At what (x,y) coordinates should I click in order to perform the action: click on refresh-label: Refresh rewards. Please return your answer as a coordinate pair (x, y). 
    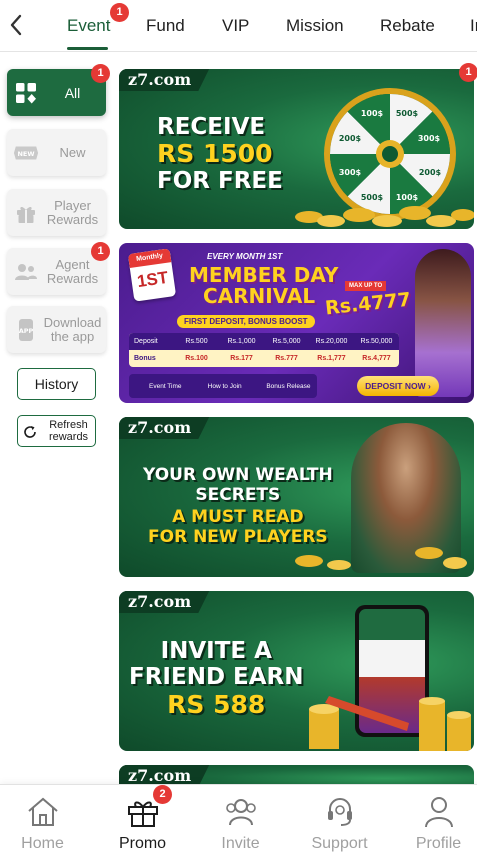
    Looking at the image, I should click on (68, 431).